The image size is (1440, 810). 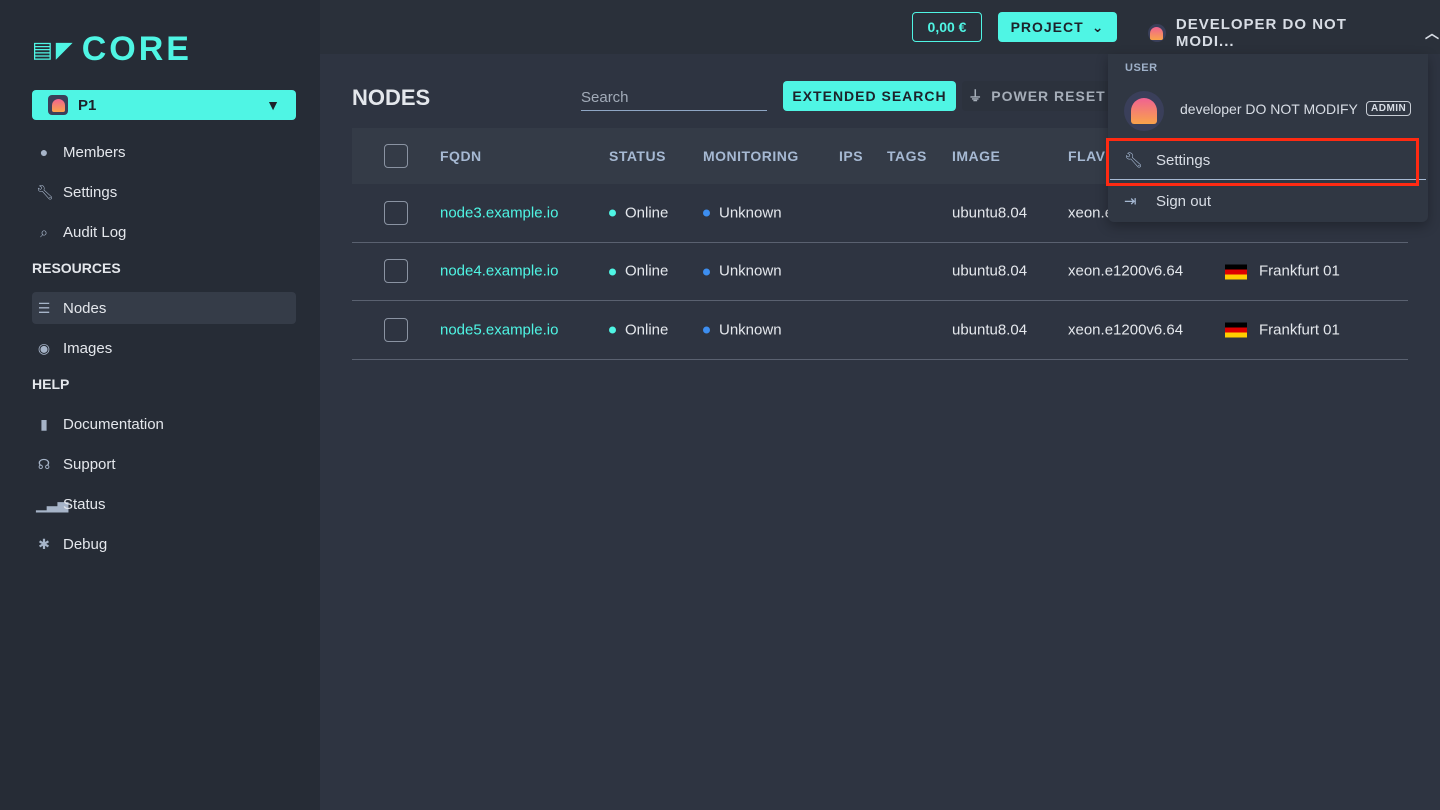 What do you see at coordinates (751, 156) in the screenshot?
I see `column-monitoring: MONITORING` at bounding box center [751, 156].